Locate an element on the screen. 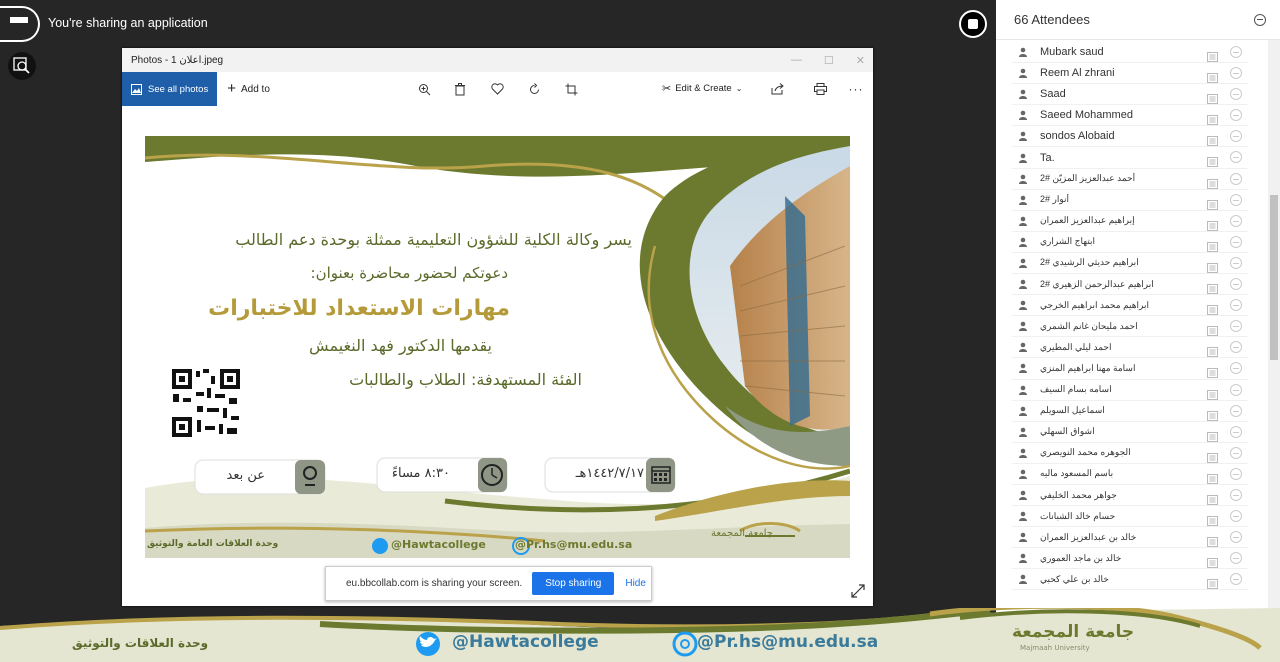  attendee-row: sondos Alobaid is located at coordinates (1130, 137).